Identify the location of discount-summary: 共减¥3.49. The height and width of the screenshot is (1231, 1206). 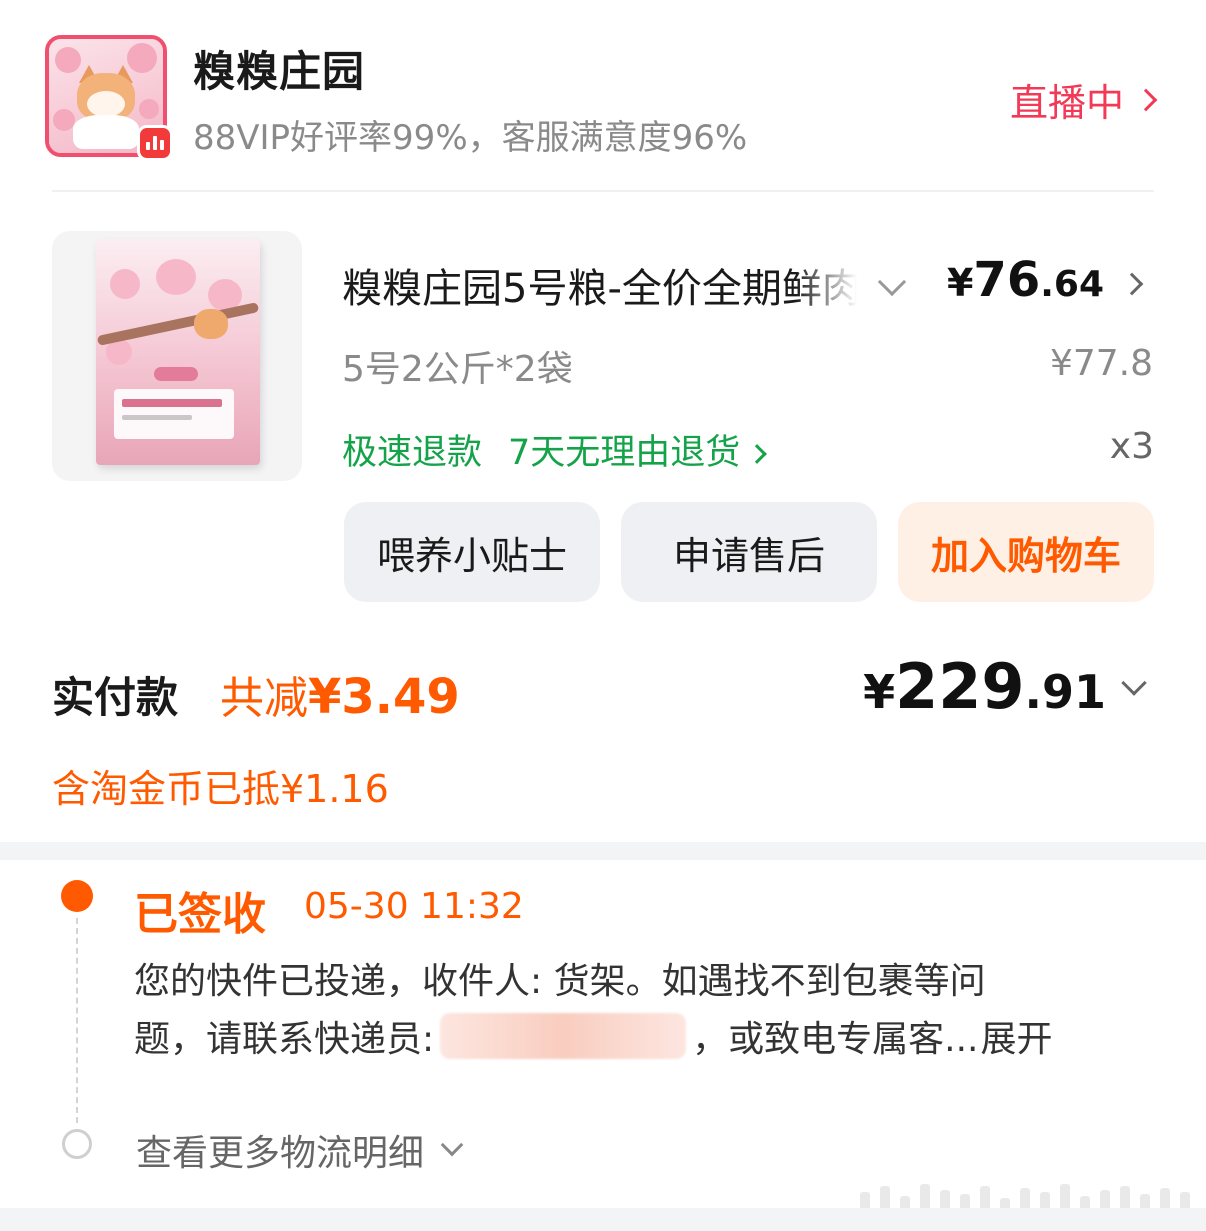
(340, 697).